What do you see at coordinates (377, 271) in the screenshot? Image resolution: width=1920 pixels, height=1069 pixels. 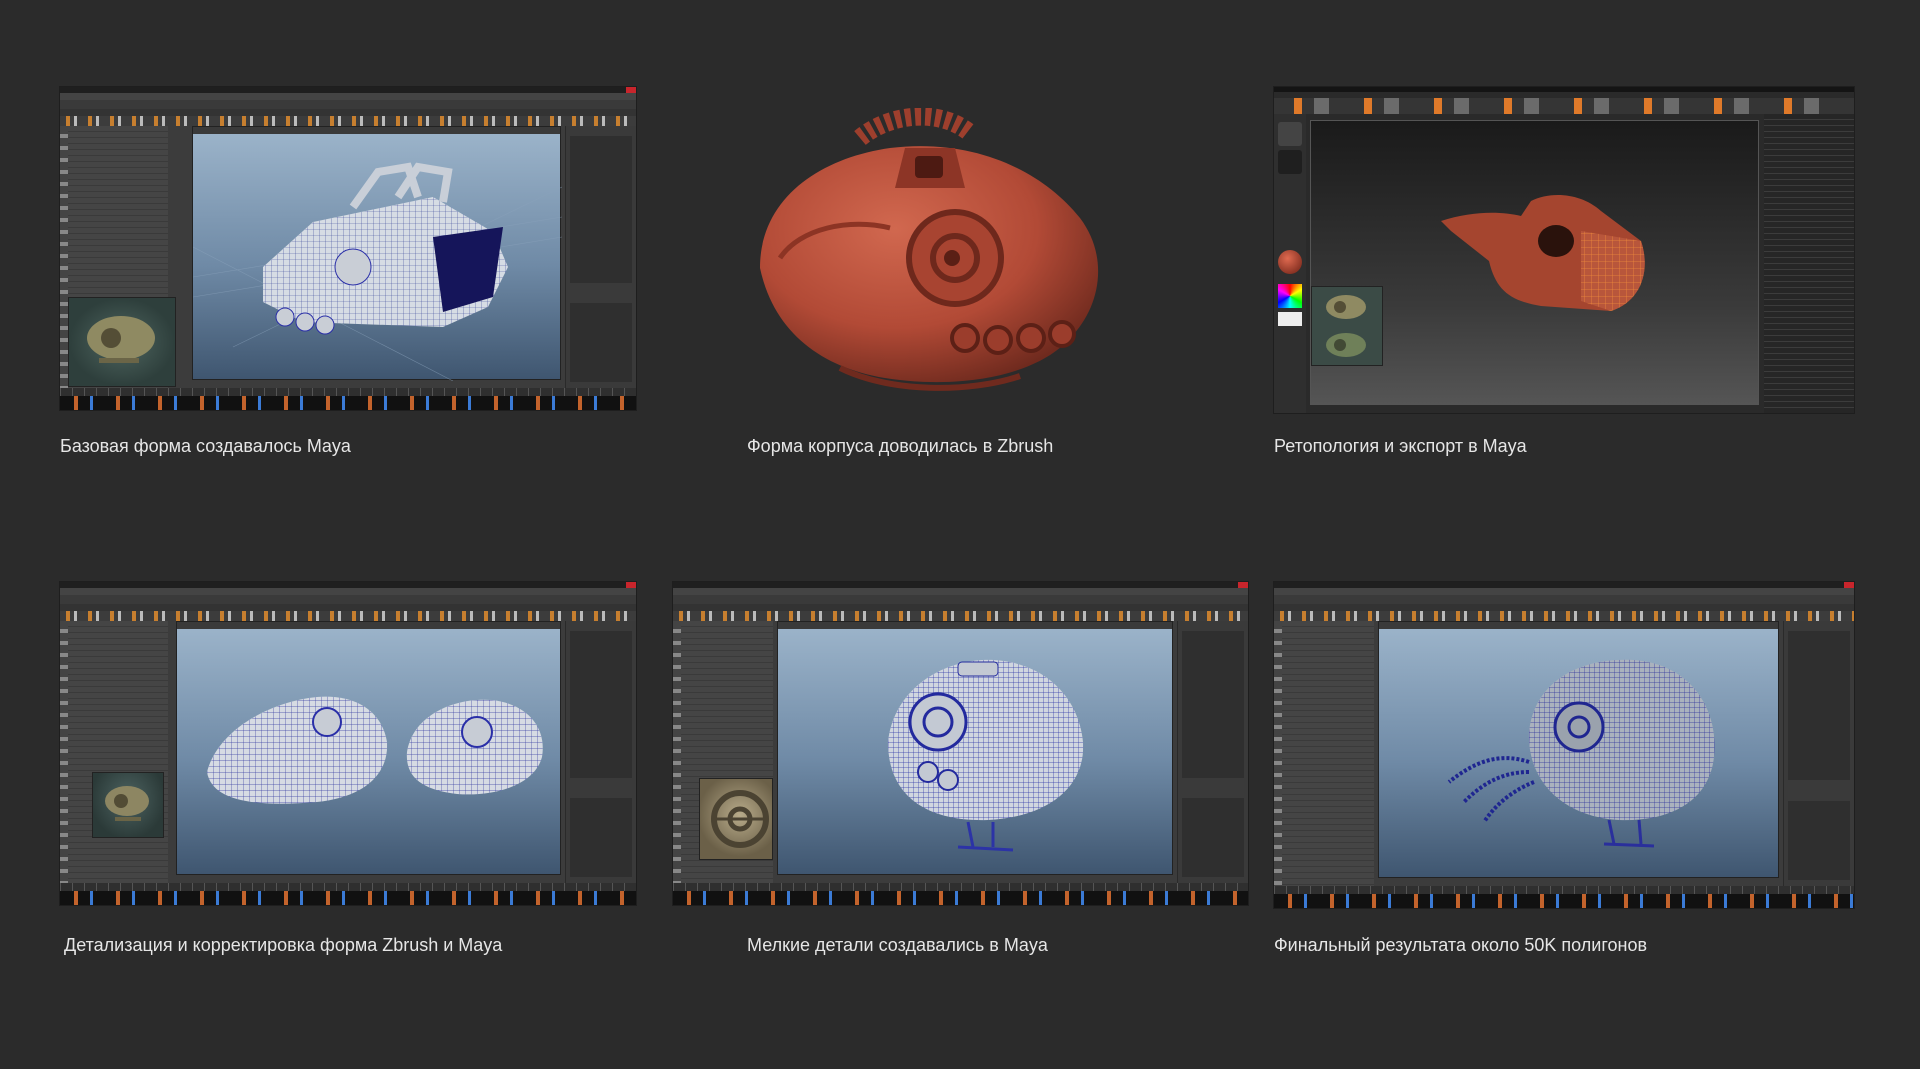 I see `base-mesh-wireframe` at bounding box center [377, 271].